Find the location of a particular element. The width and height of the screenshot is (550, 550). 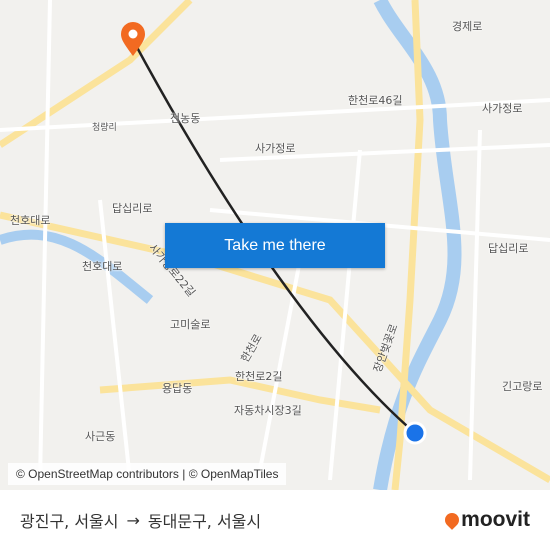

arrow-right-icon: → is located at coordinates (133, 520).